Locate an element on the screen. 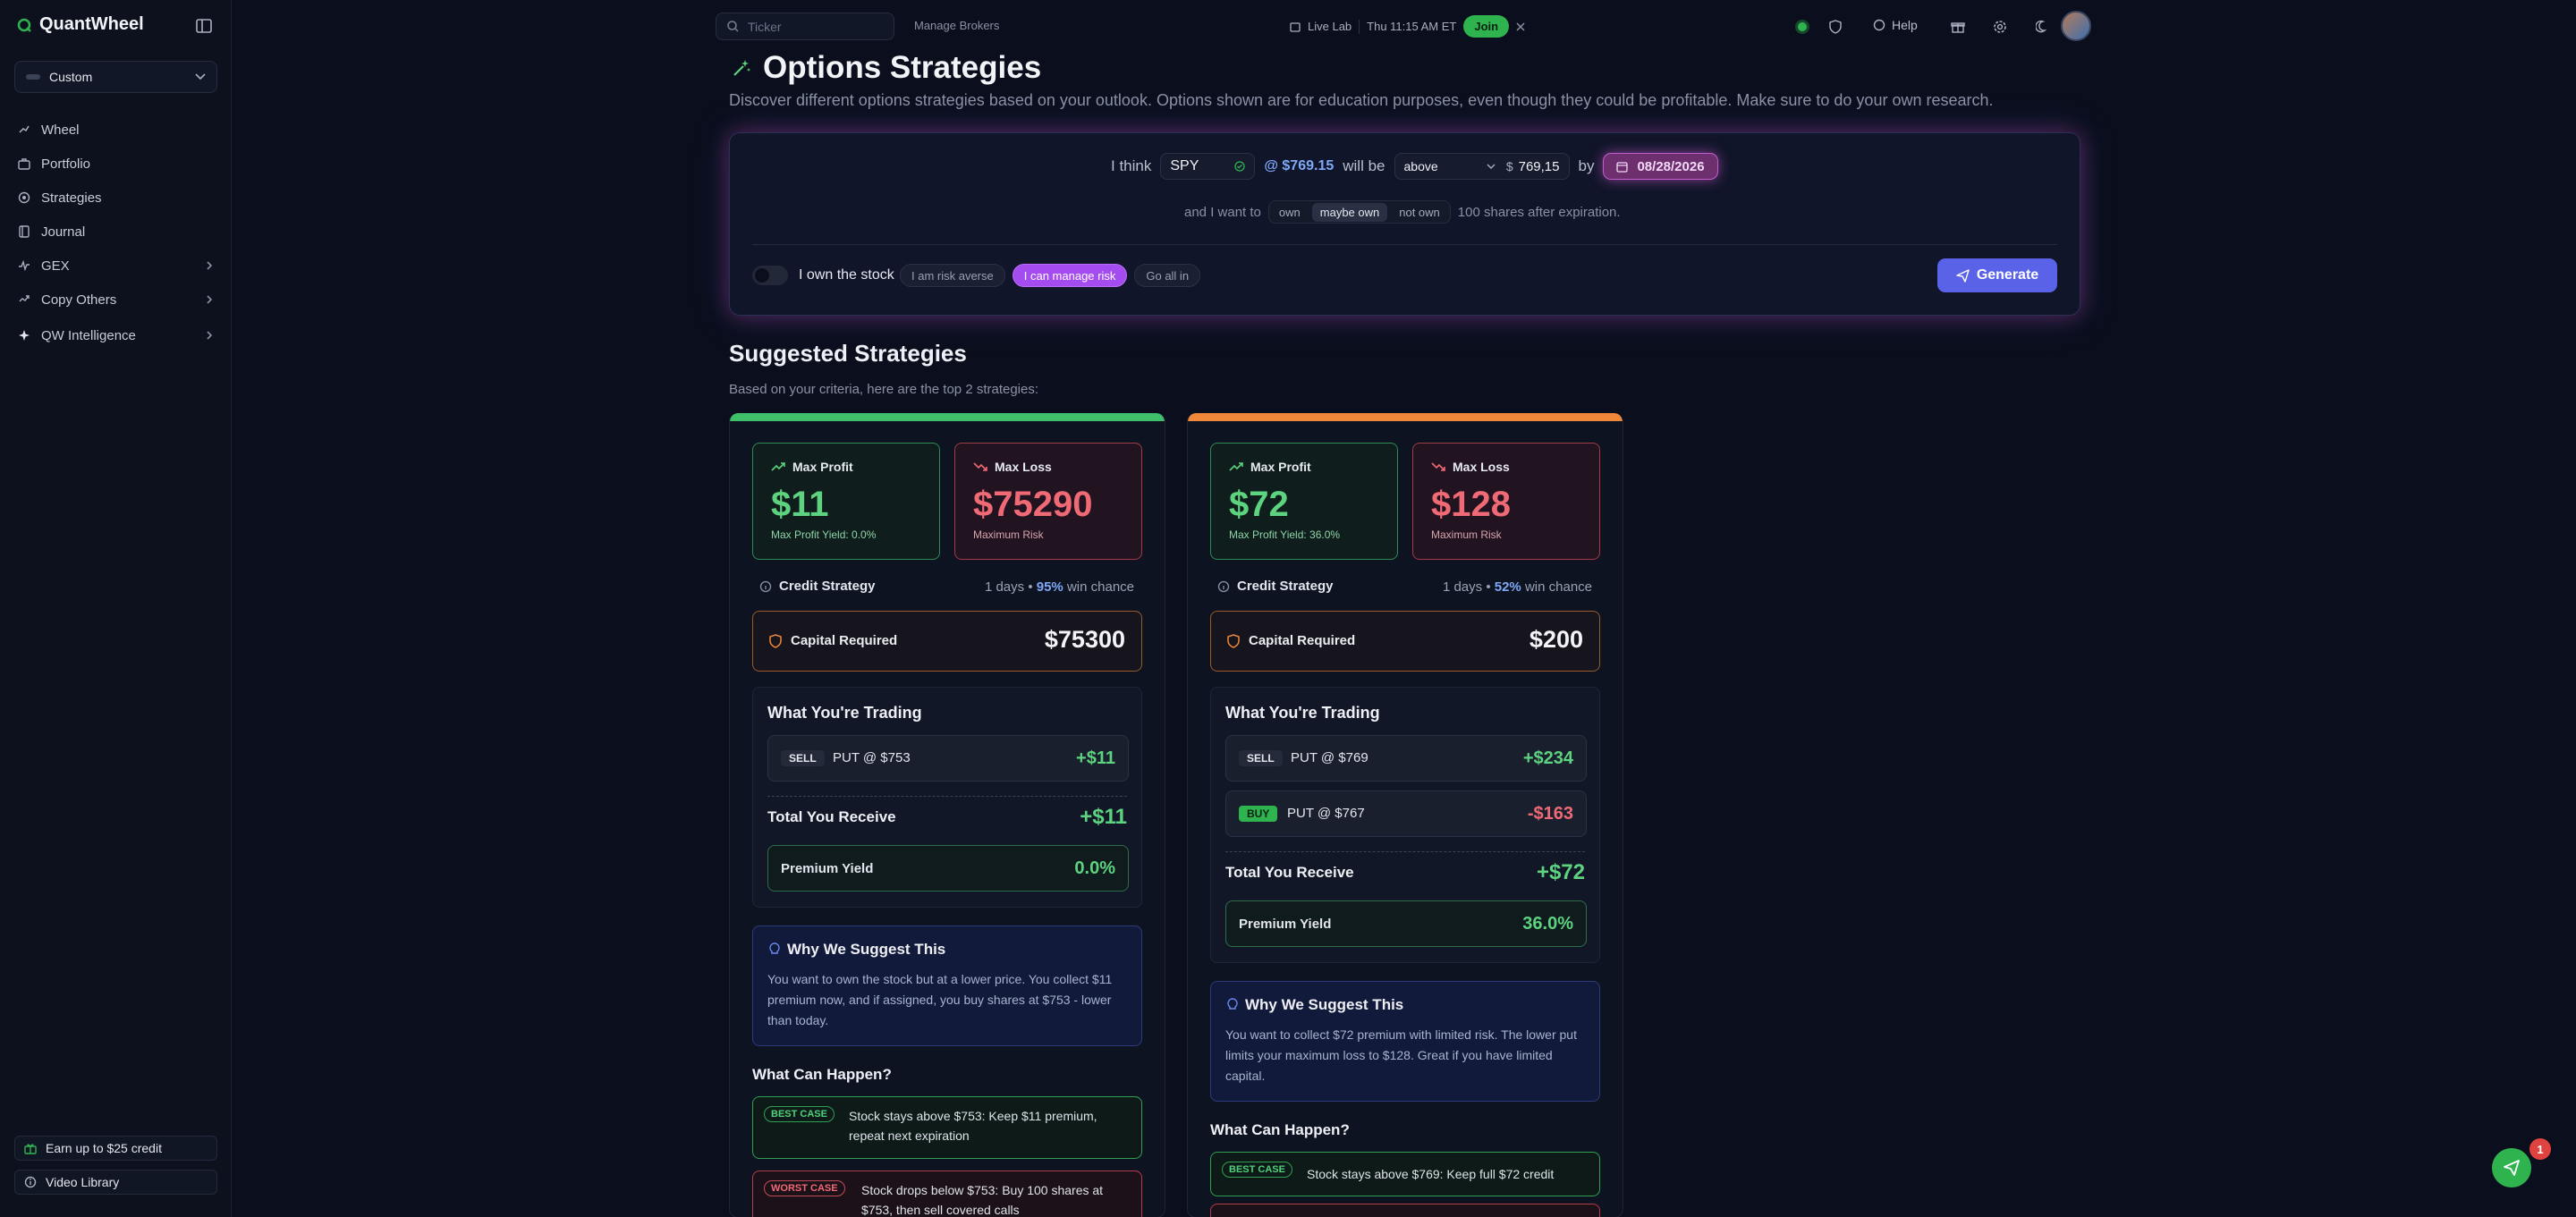 Image resolution: width=2576 pixels, height=1217 pixels. join-button: Join is located at coordinates (1486, 26).